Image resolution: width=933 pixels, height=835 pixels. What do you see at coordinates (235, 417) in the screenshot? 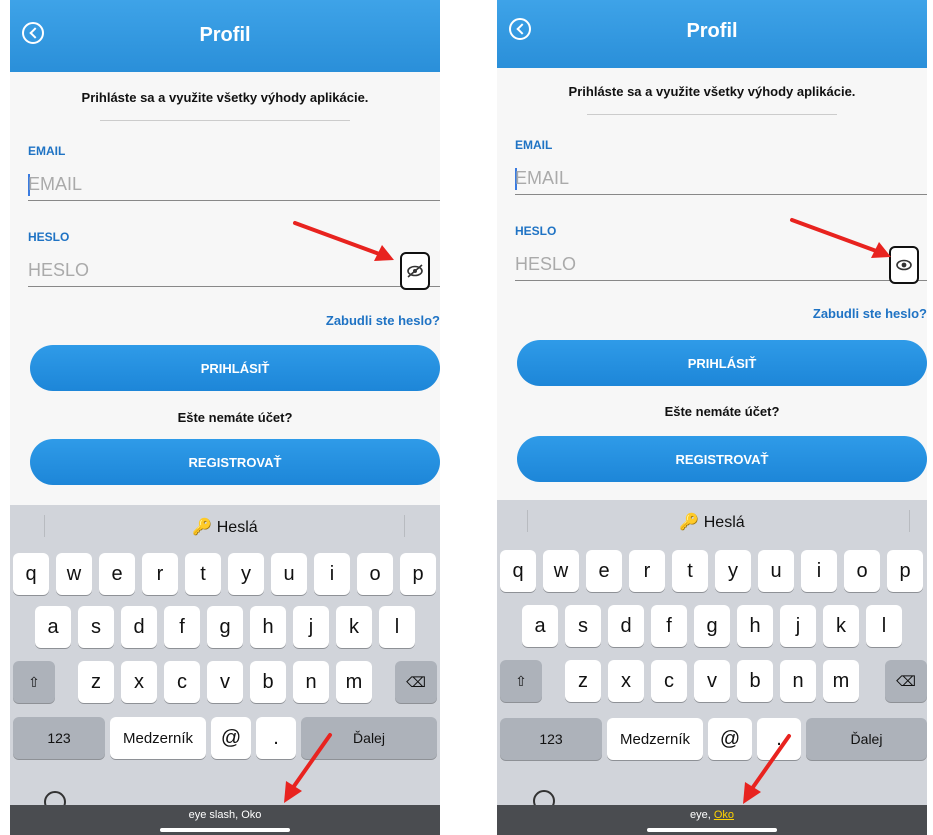
I see `no-account-text: Ešte nemáte účet?` at bounding box center [235, 417].